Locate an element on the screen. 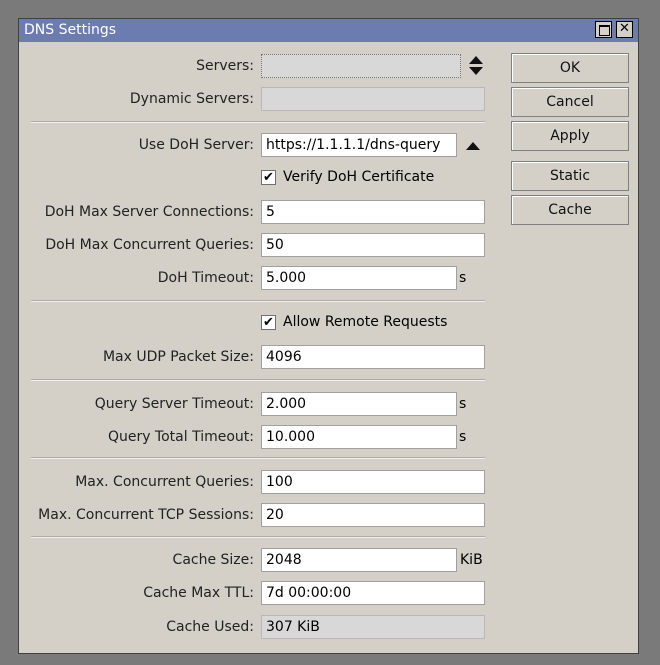 The width and height of the screenshot is (660, 665). verify-doh-certificate-label: Verify DoH Certificate is located at coordinates (359, 177).